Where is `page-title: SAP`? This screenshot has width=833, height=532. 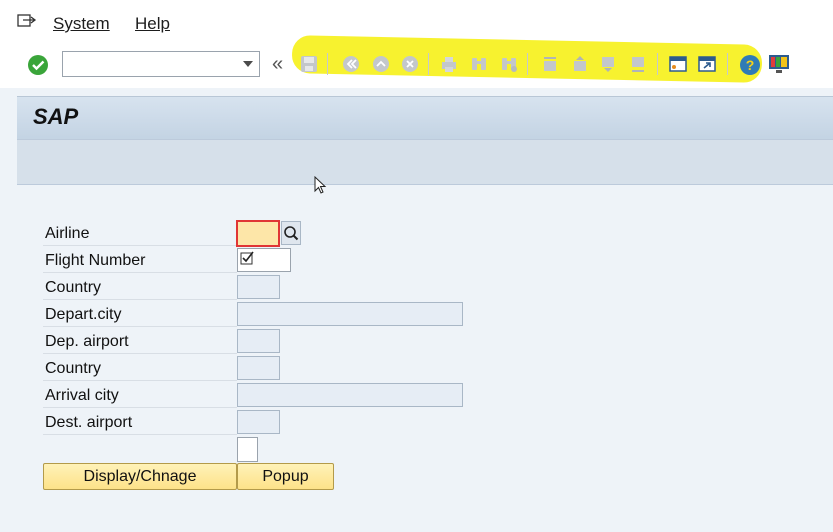 page-title: SAP is located at coordinates (56, 116).